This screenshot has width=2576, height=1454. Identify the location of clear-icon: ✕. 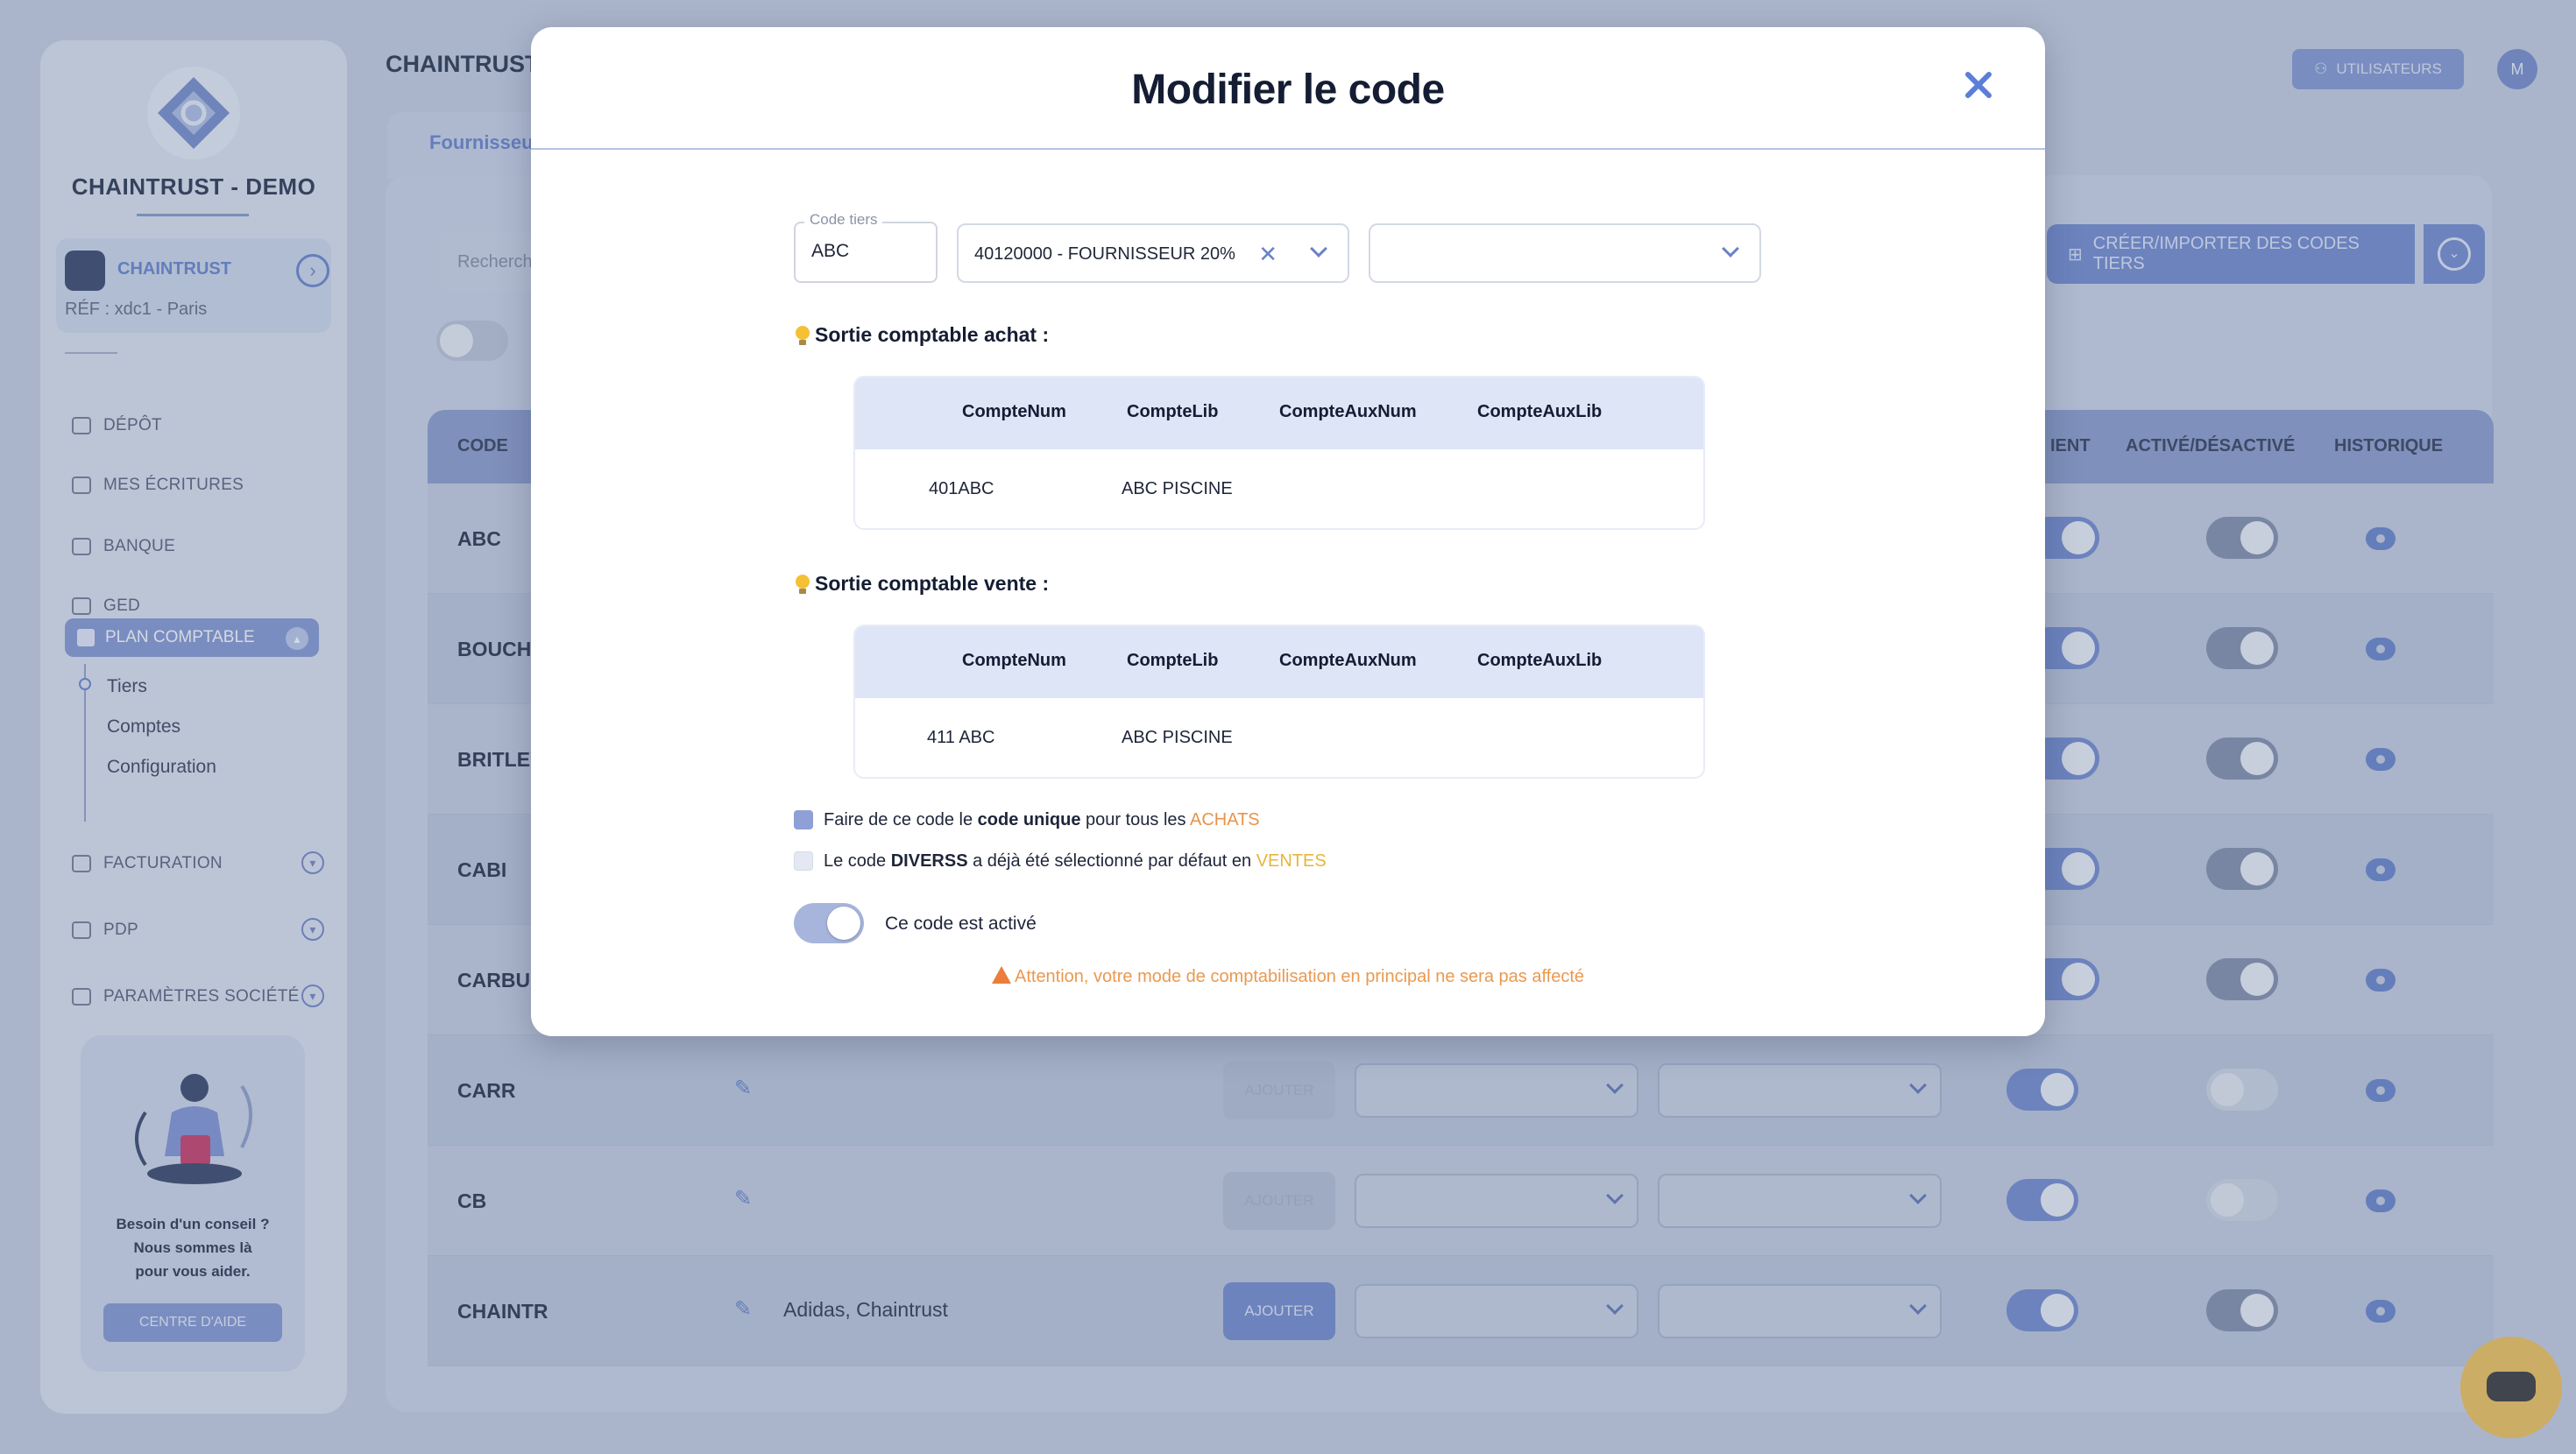
(1267, 254).